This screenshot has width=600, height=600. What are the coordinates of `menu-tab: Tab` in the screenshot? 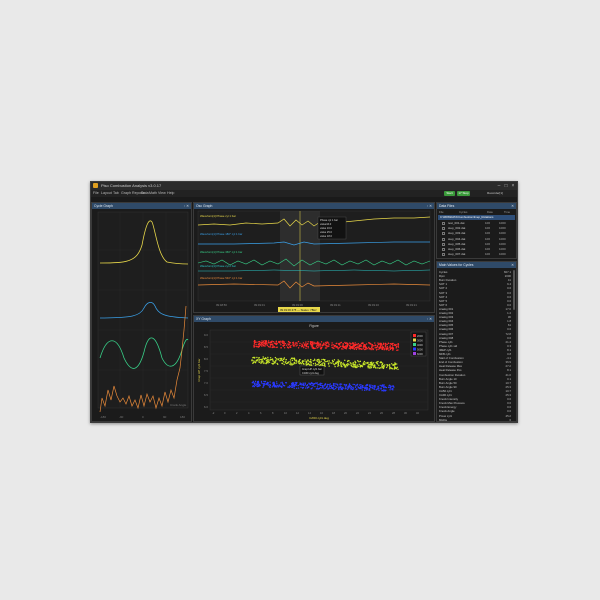 It's located at (116, 193).